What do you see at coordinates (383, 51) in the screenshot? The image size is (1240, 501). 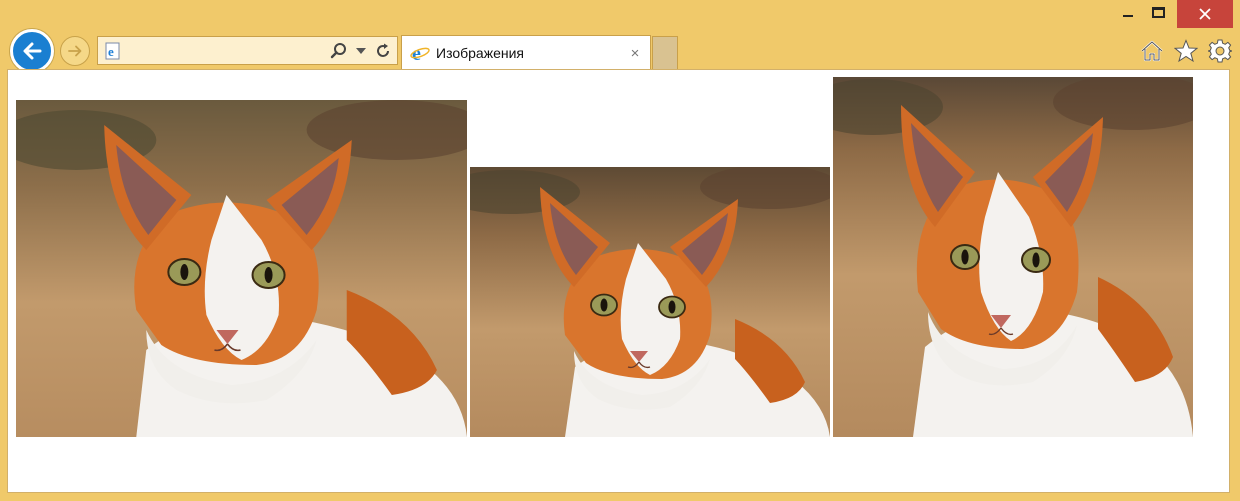 I see `refresh-icon` at bounding box center [383, 51].